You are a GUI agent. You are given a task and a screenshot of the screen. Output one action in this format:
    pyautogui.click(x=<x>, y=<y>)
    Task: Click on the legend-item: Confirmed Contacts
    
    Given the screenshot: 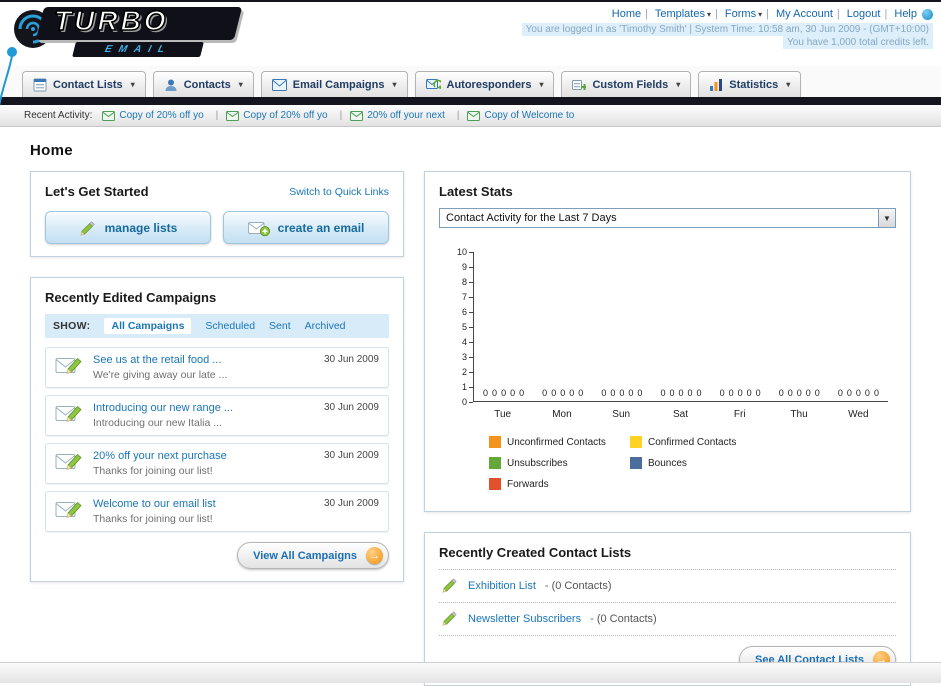 What is the action you would take?
    pyautogui.click(x=700, y=442)
    